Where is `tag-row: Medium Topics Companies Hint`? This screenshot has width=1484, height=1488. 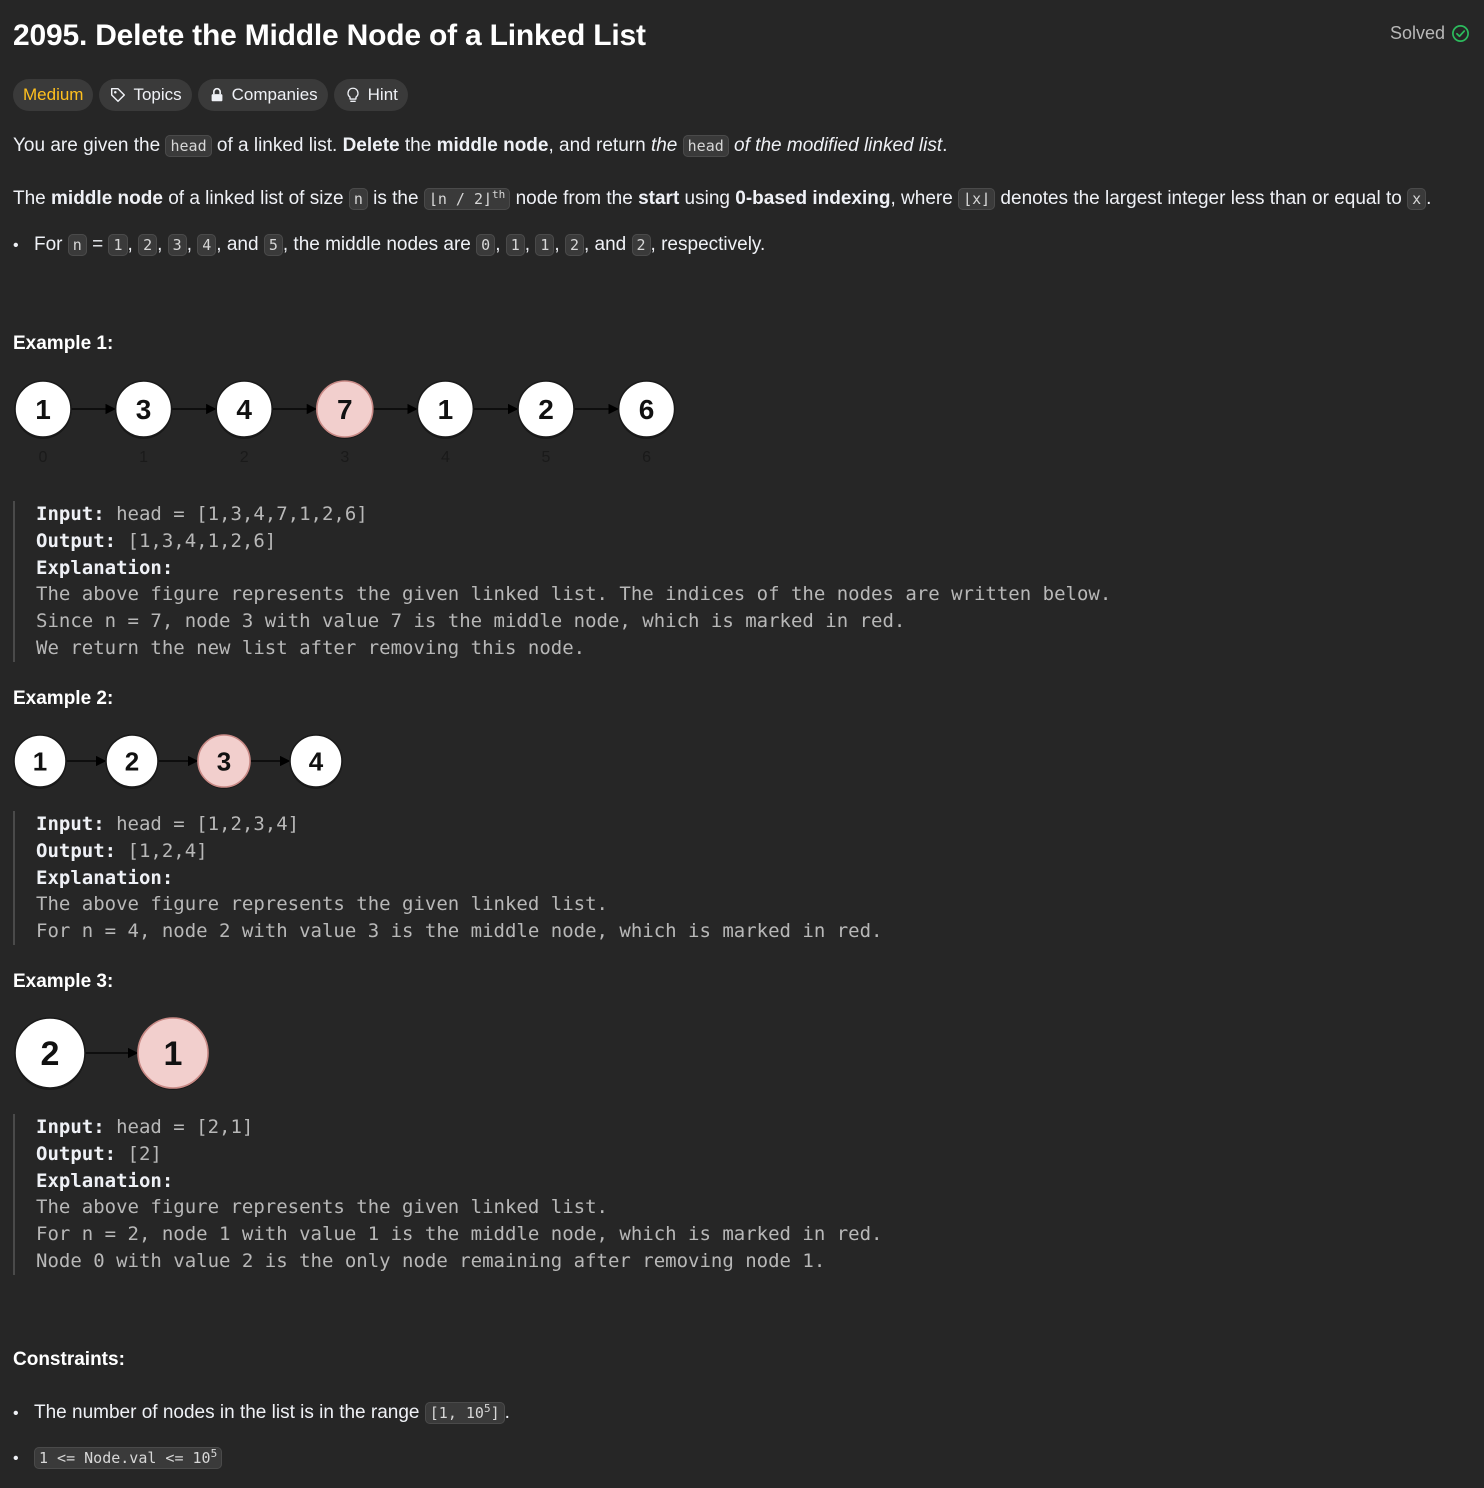
tag-row: Medium Topics Companies Hint is located at coordinates (210, 95).